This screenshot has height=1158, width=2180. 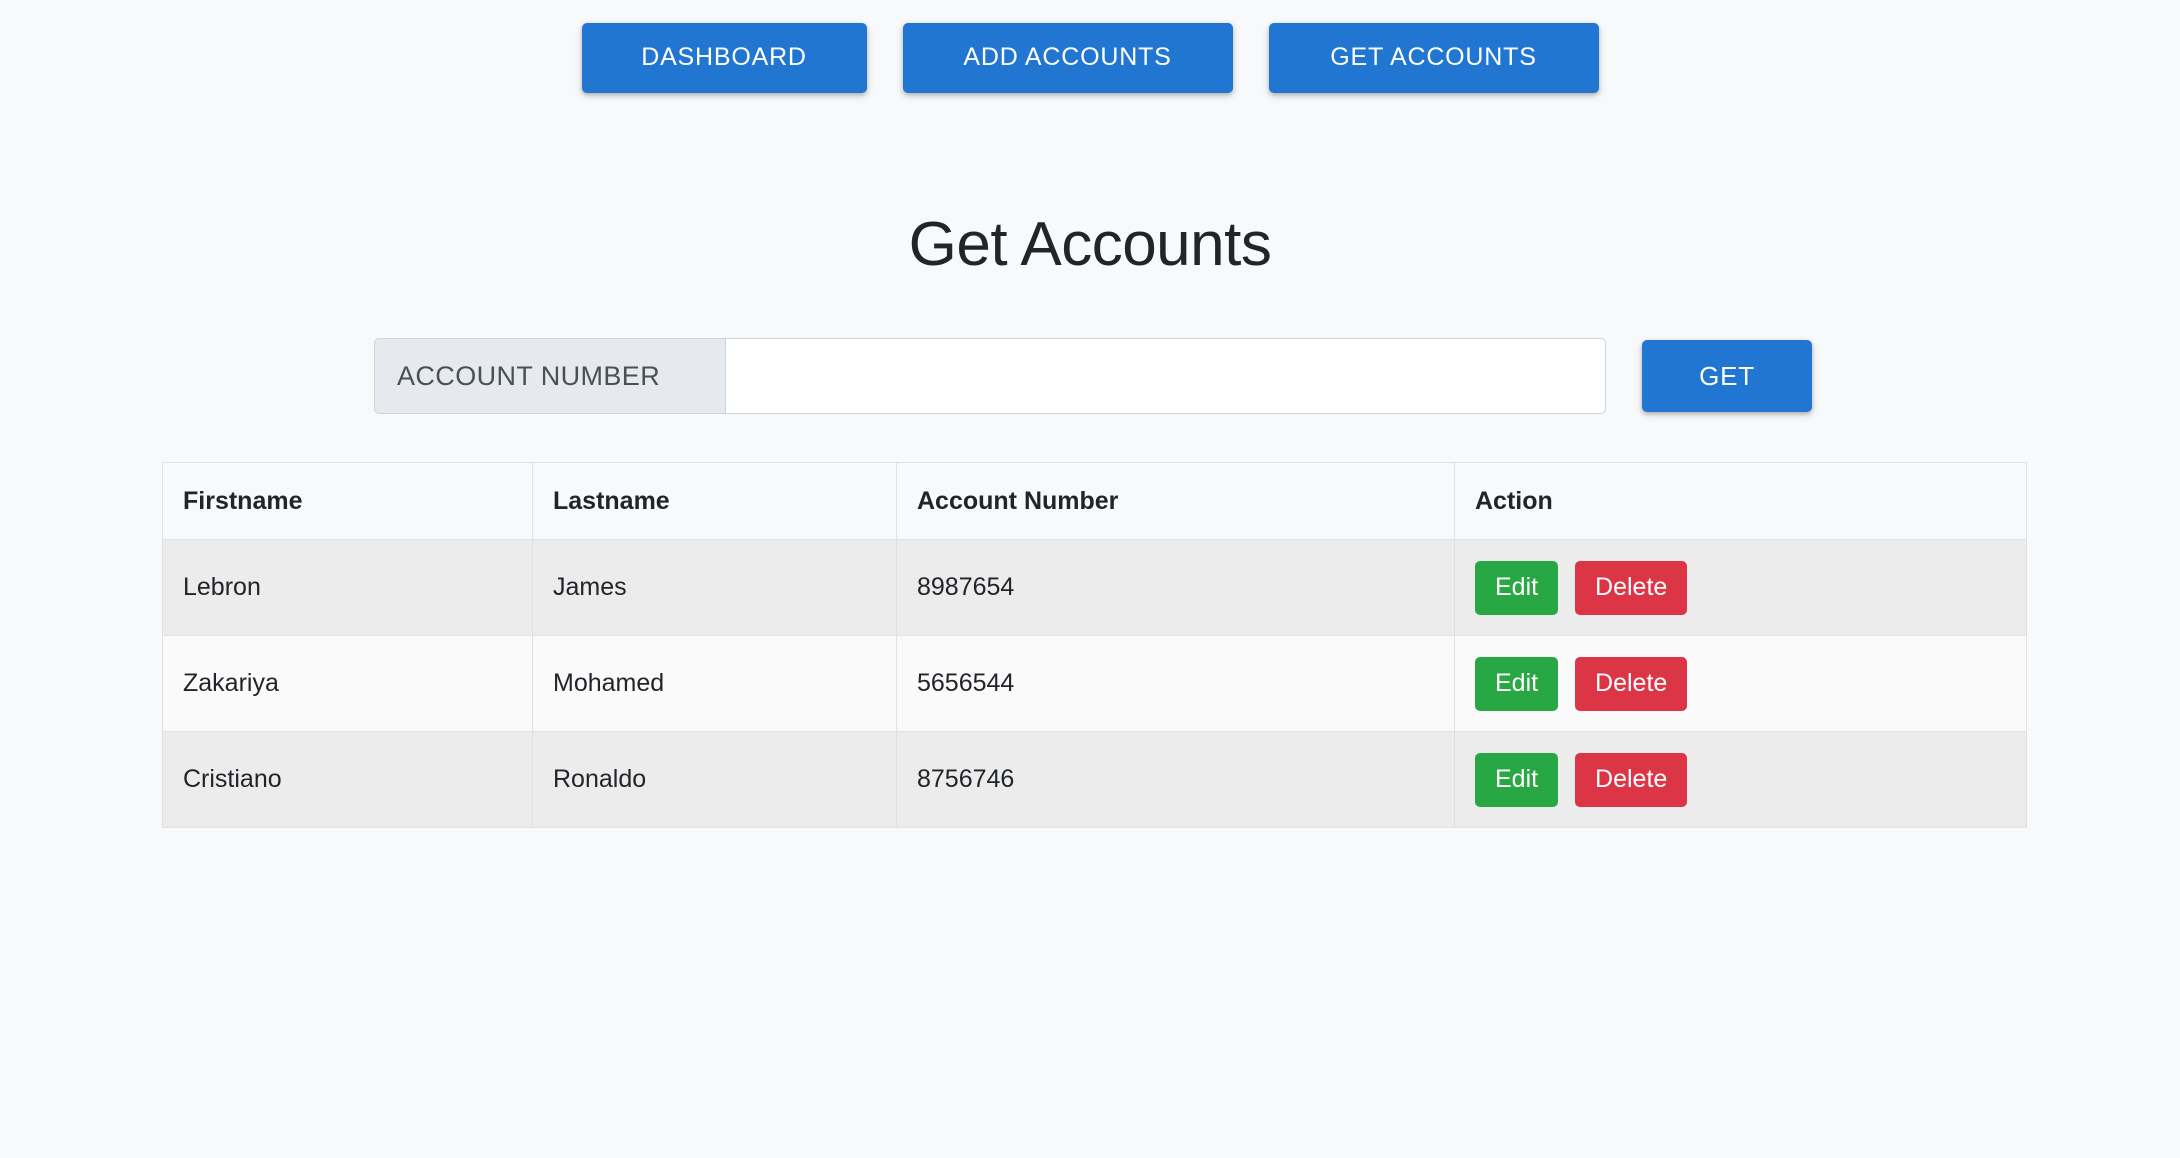 What do you see at coordinates (1090, 244) in the screenshot?
I see `page-title: Get Accounts` at bounding box center [1090, 244].